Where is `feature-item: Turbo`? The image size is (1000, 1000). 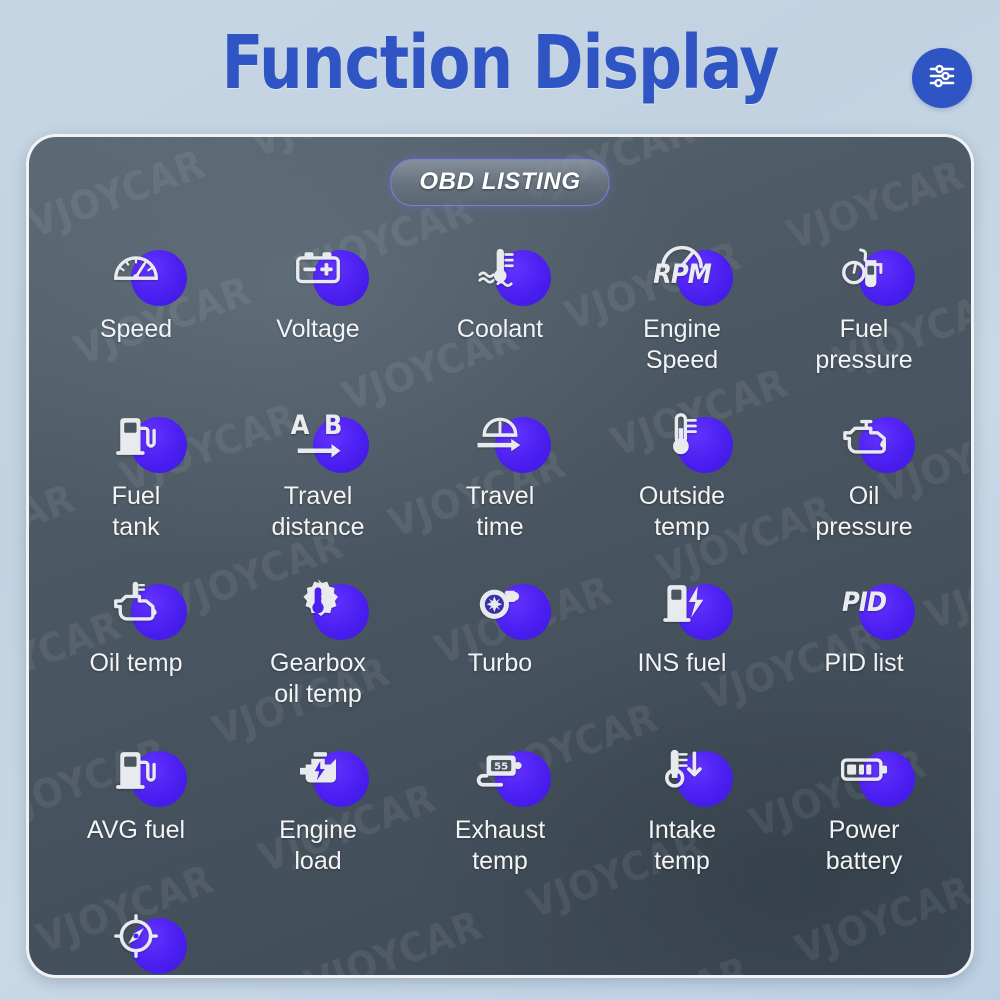 feature-item: Turbo is located at coordinates (500, 630).